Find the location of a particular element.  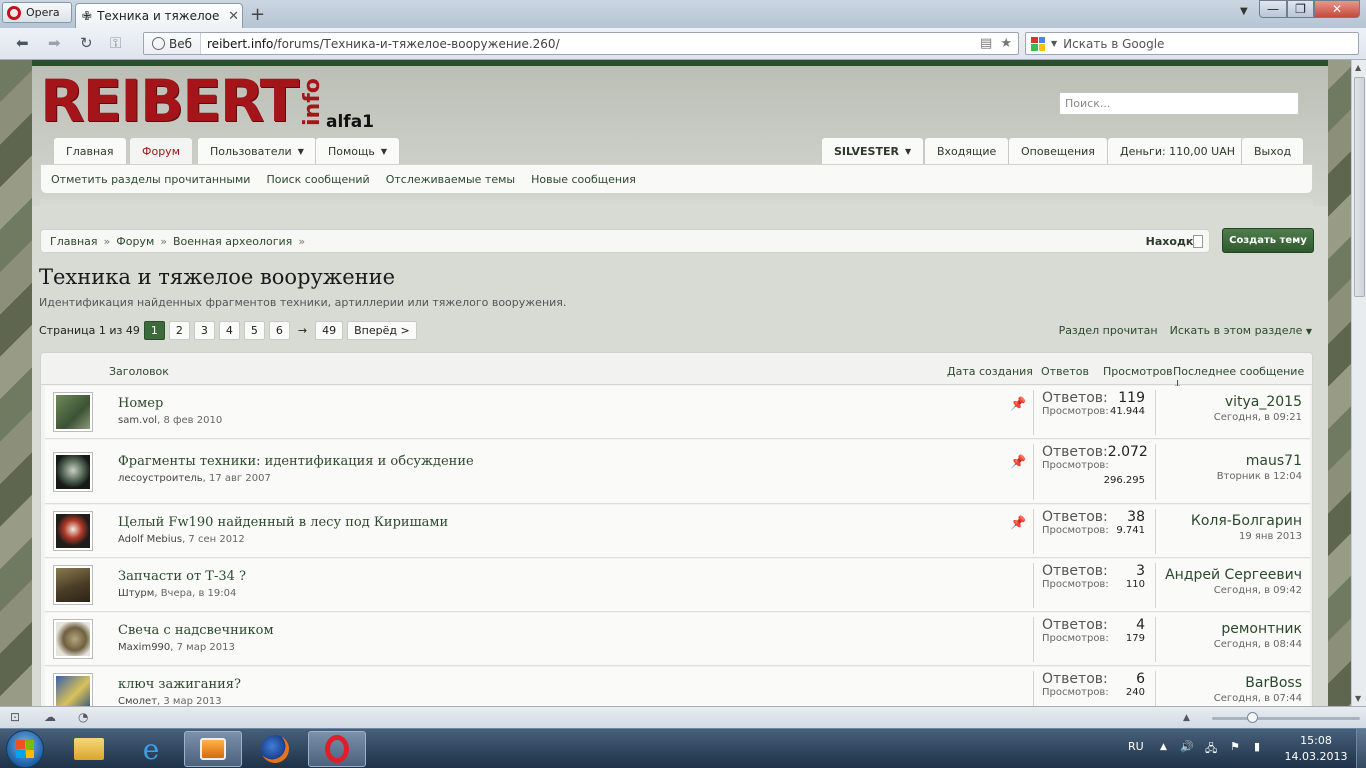

language-indicator: RU is located at coordinates (1136, 746).